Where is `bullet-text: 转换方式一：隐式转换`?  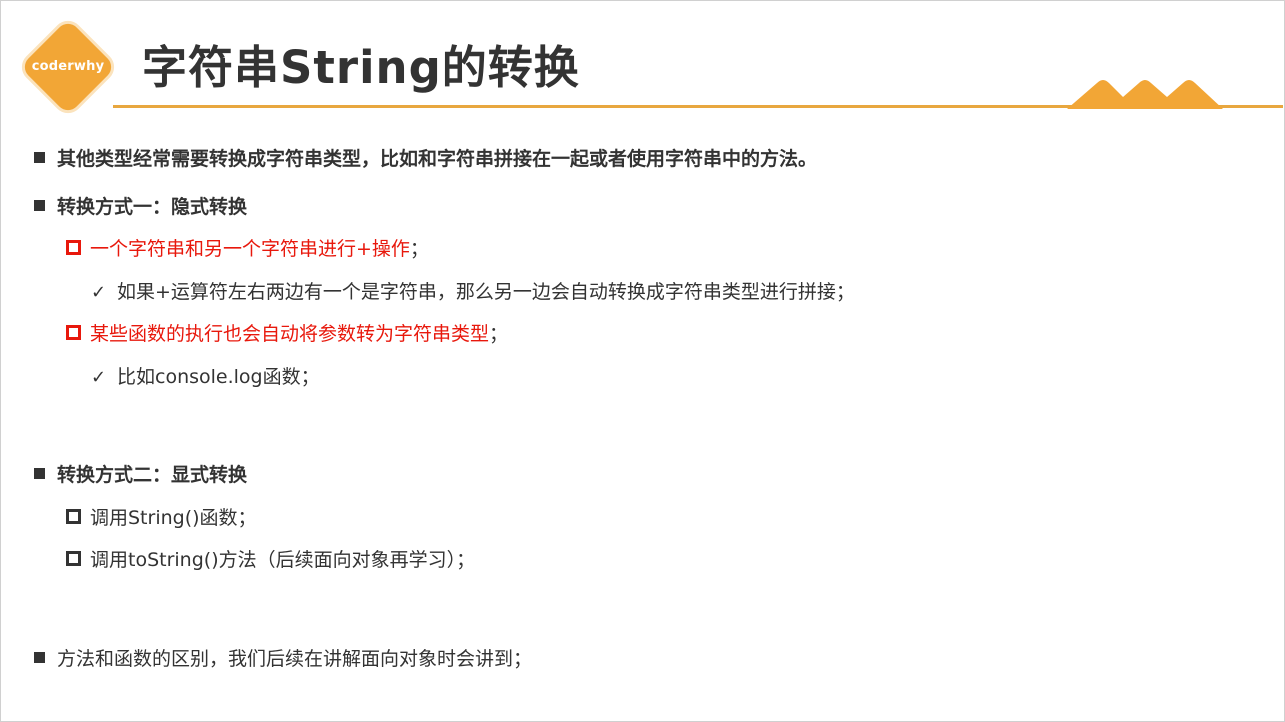 bullet-text: 转换方式一：隐式转换 is located at coordinates (152, 207).